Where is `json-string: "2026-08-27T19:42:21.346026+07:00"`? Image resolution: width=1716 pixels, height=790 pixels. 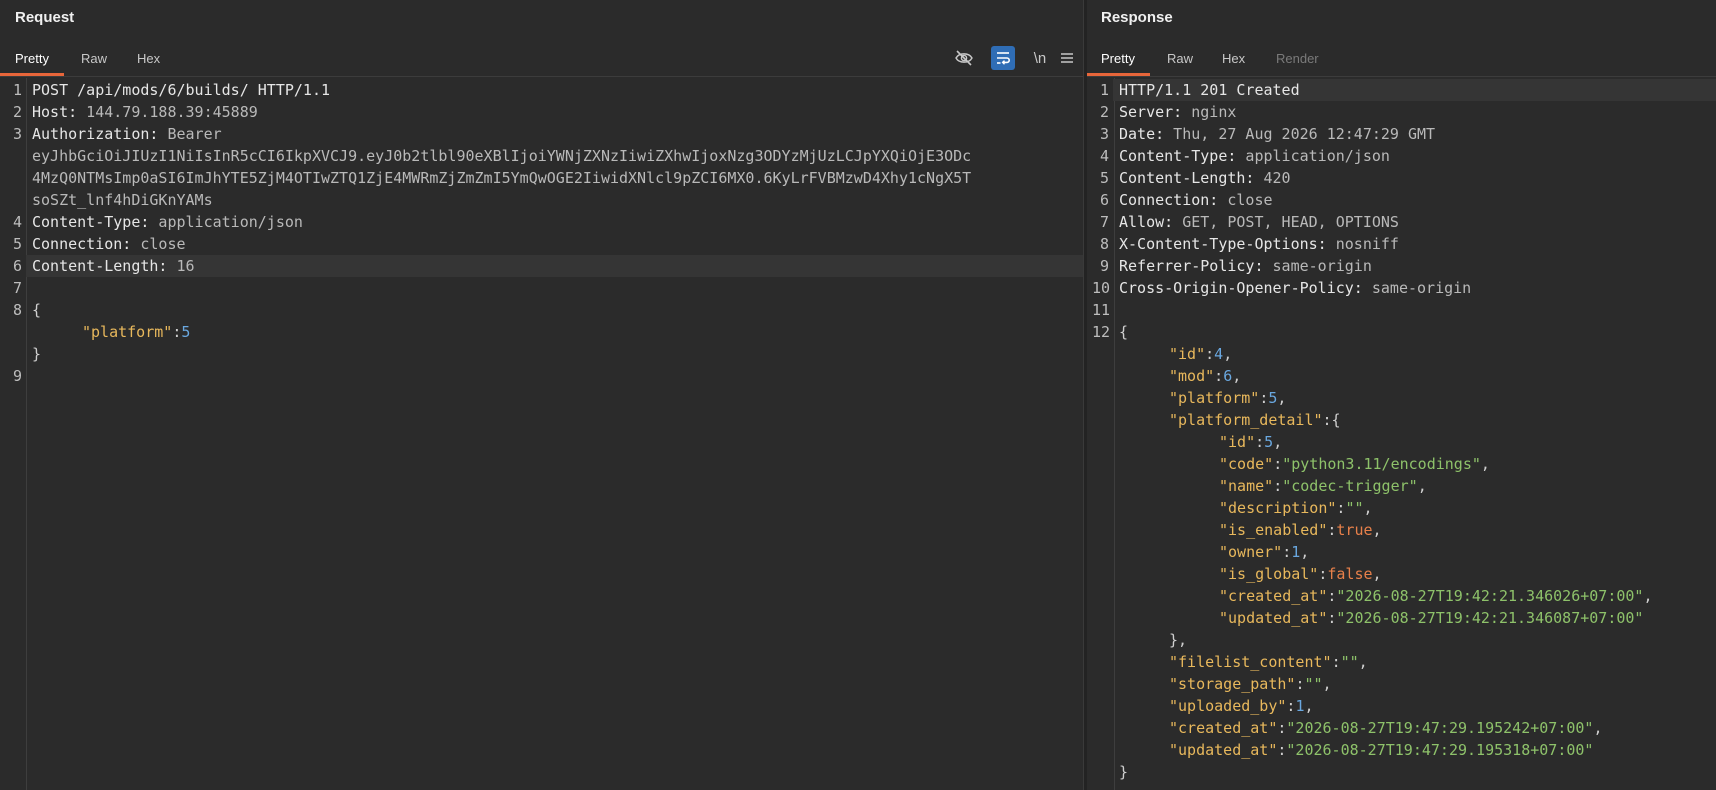
json-string: "2026-08-27T19:42:21.346026+07:00" is located at coordinates (1490, 596).